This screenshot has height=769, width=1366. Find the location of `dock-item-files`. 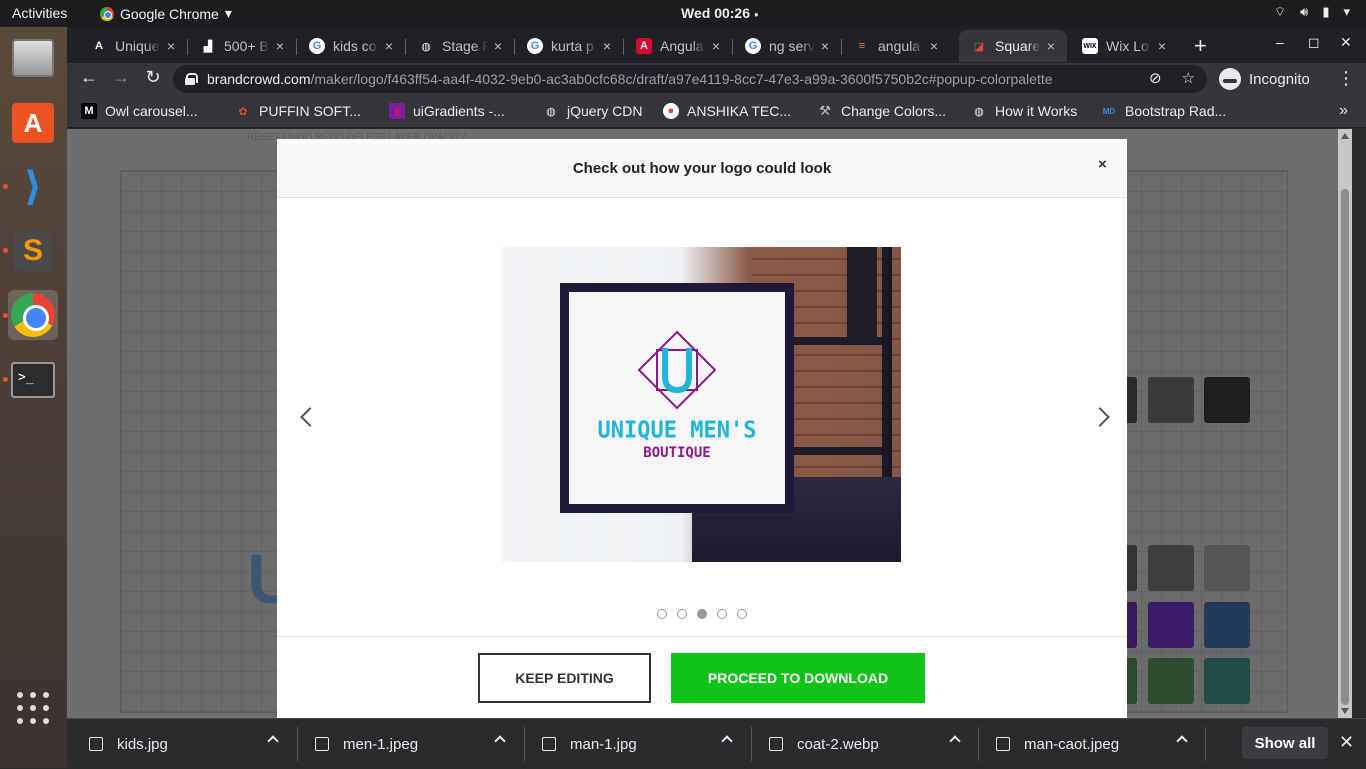

dock-item-files is located at coordinates (33, 58).